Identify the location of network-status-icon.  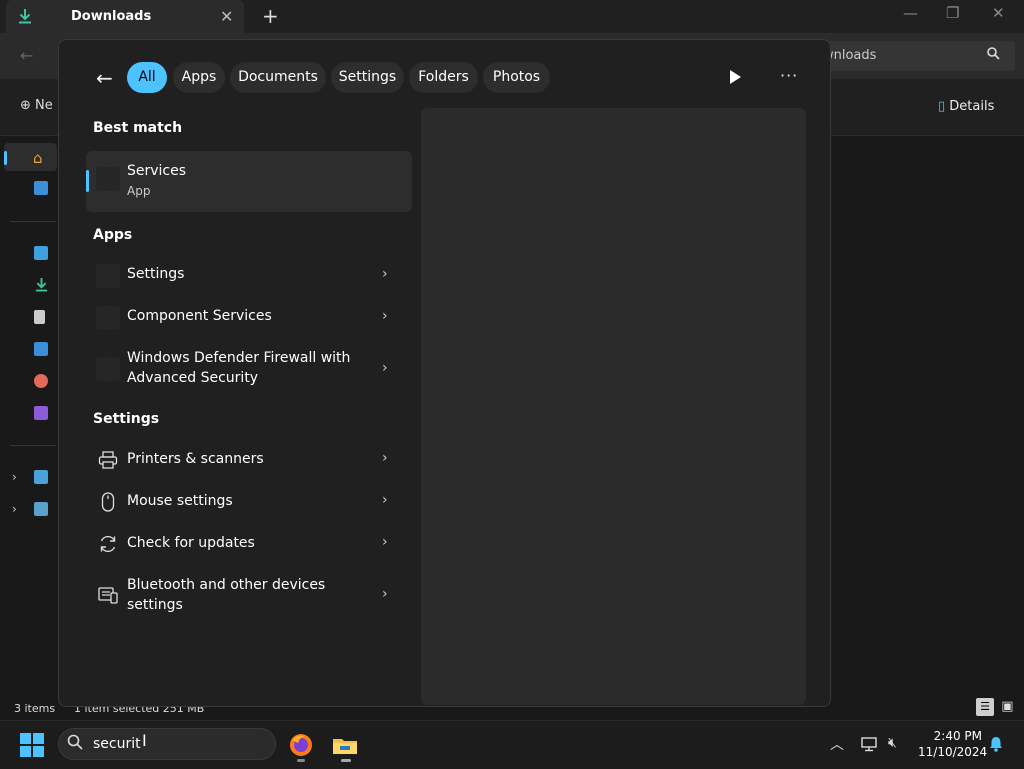
(870, 744).